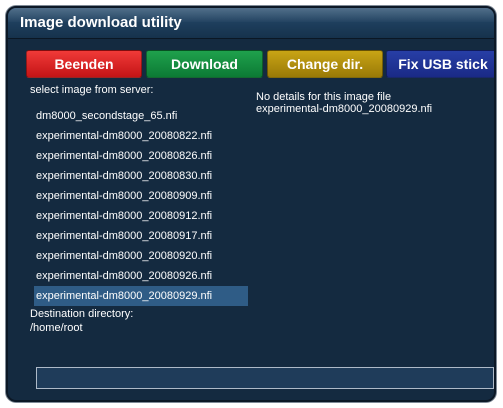 This screenshot has height=408, width=503. I want to click on fix-usb-stick-button: Fix USB stick, so click(440, 64).